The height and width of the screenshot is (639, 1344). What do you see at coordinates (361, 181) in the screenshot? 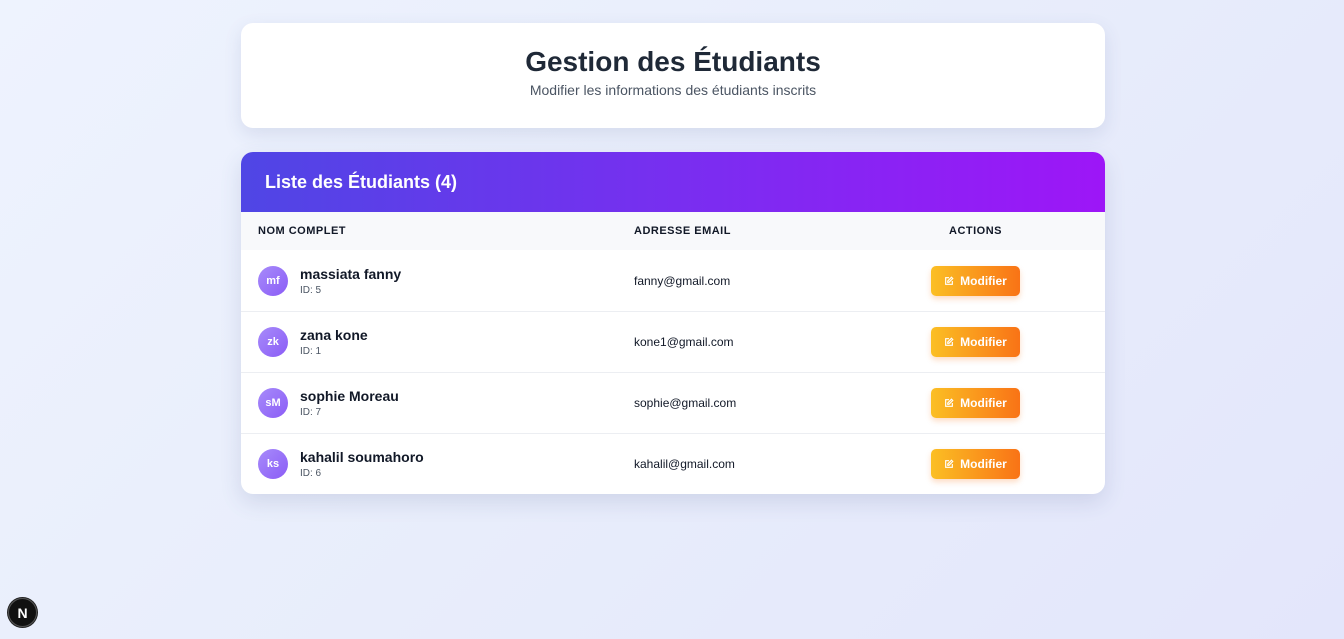
I see `students-list-title: Liste des Étudiants (4)` at bounding box center [361, 181].